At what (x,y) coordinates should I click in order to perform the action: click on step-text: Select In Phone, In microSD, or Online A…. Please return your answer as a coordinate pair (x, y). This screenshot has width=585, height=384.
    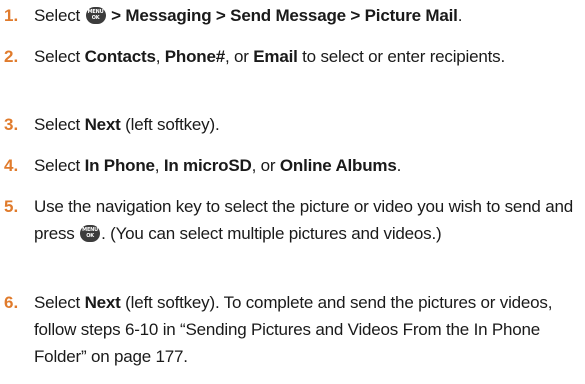
    Looking at the image, I should click on (307, 165).